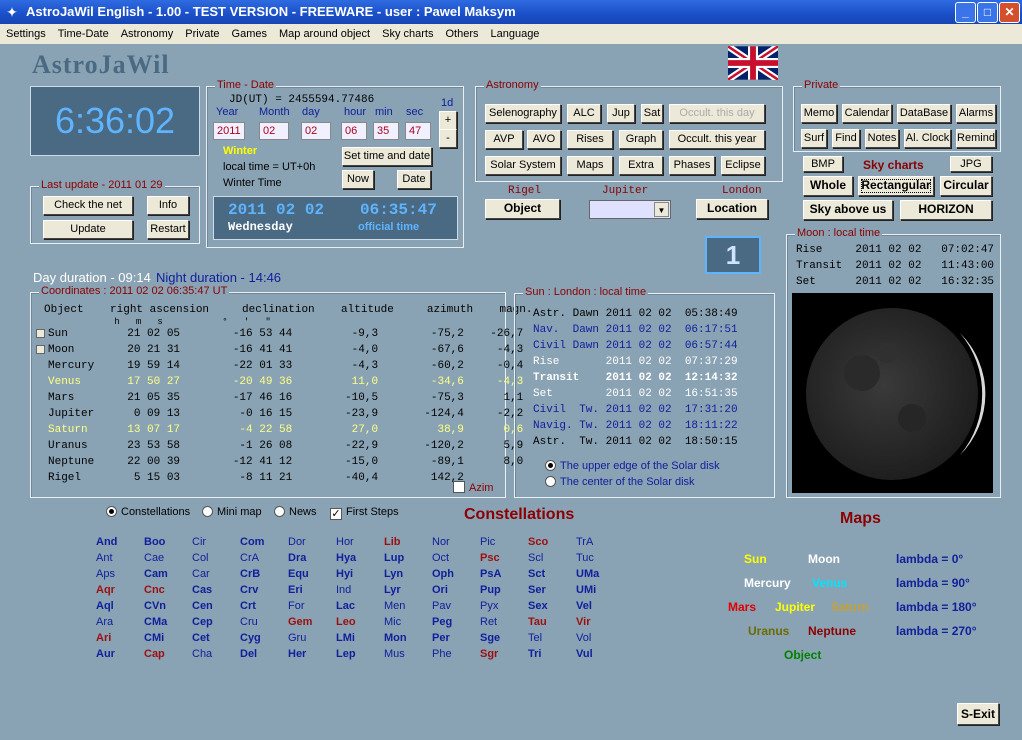  Describe the element at coordinates (116, 622) in the screenshot. I see `constellation-link: Ara` at that location.